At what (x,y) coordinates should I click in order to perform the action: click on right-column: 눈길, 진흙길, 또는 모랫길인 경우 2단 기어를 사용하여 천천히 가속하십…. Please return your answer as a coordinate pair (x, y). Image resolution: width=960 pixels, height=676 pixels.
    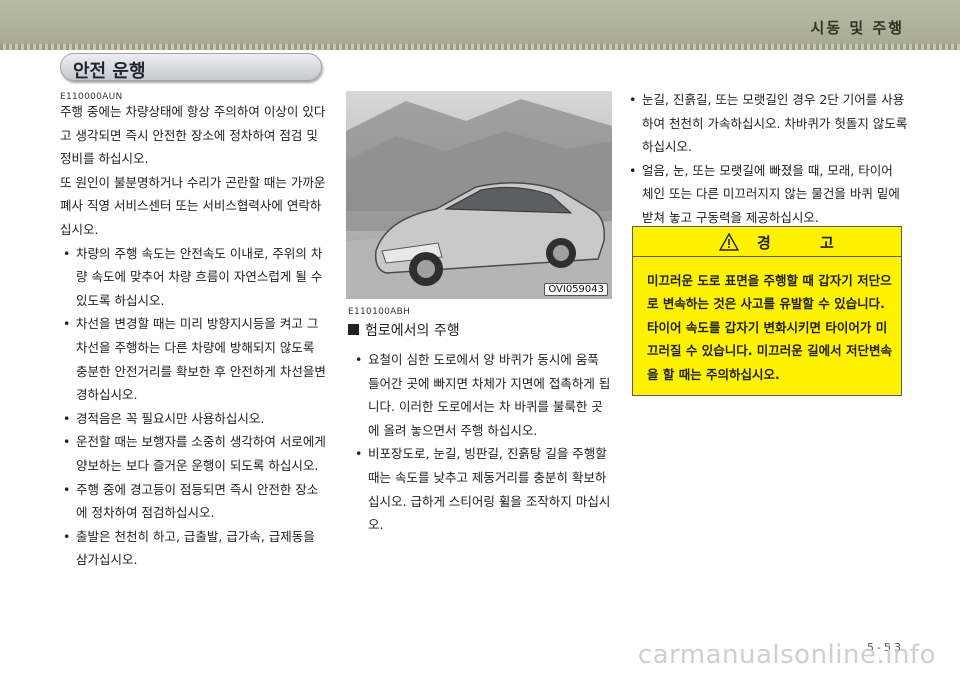
    Looking at the image, I should click on (767, 159).